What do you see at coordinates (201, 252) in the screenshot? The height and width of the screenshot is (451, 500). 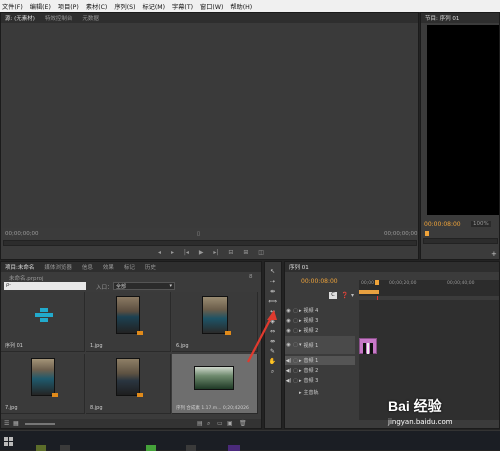 I see `play-icon: ▶` at bounding box center [201, 252].